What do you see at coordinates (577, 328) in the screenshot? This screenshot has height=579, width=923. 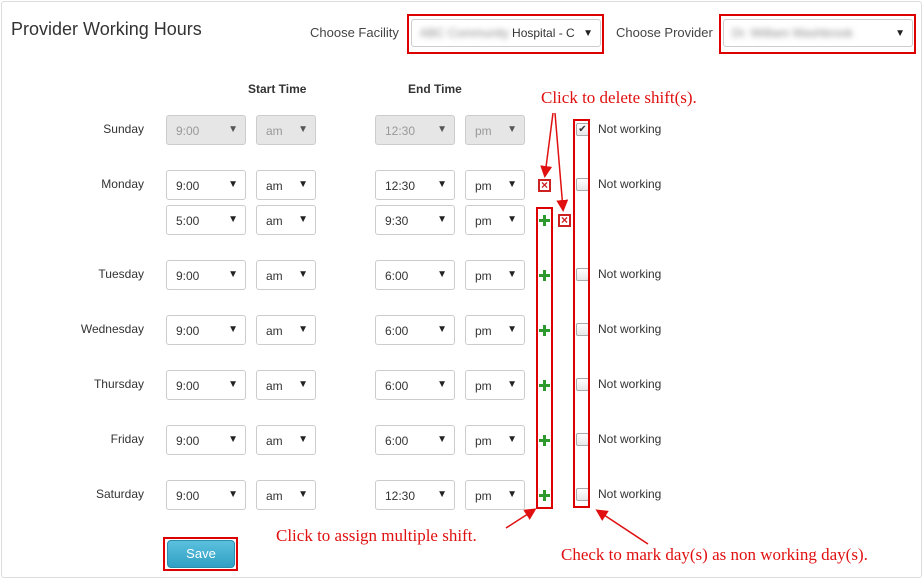 I see `annotation-arrows` at bounding box center [577, 328].